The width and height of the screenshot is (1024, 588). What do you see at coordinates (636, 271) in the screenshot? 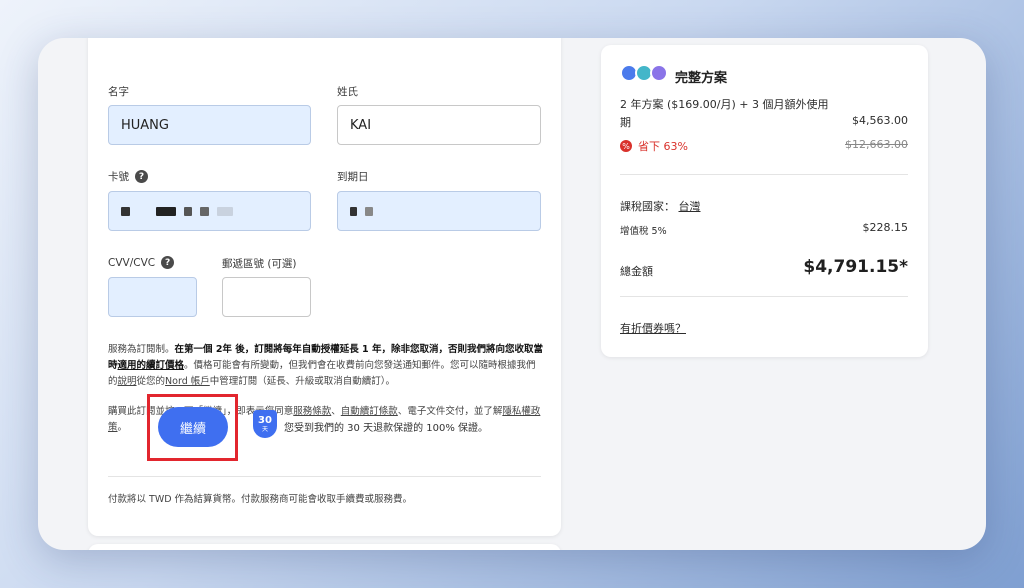
I see `total-label: 總金額` at bounding box center [636, 271].